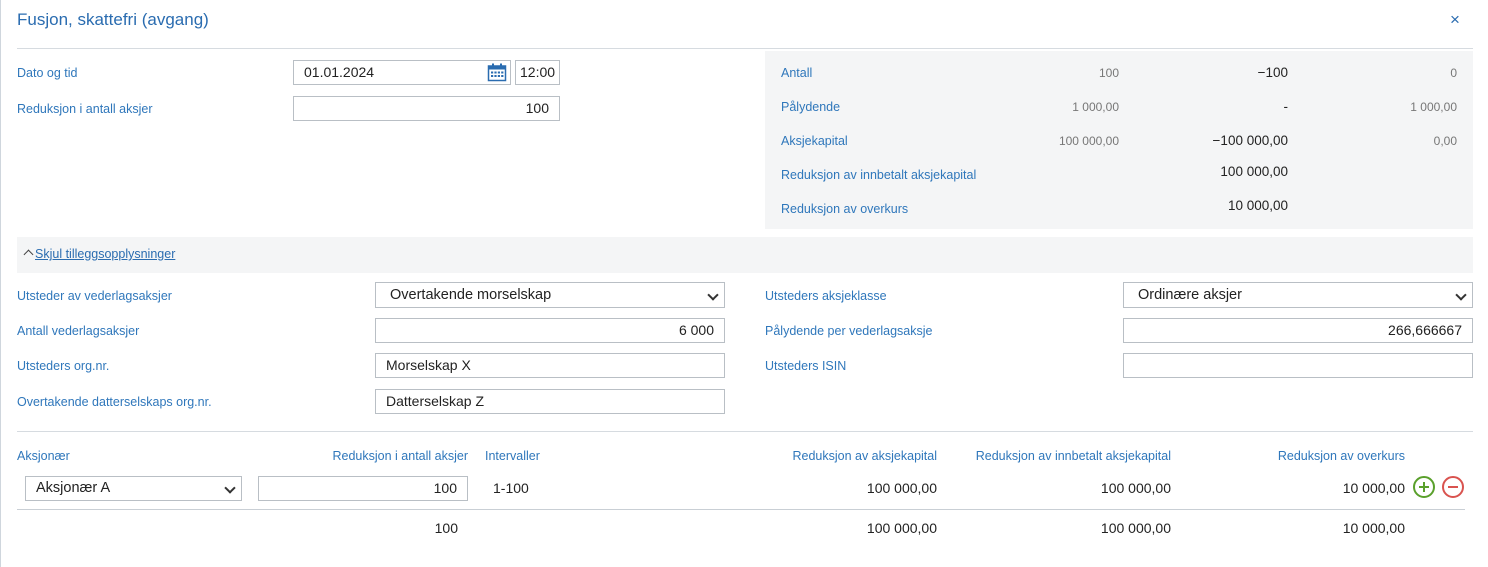  I want to click on isin-input, so click(1298, 365).